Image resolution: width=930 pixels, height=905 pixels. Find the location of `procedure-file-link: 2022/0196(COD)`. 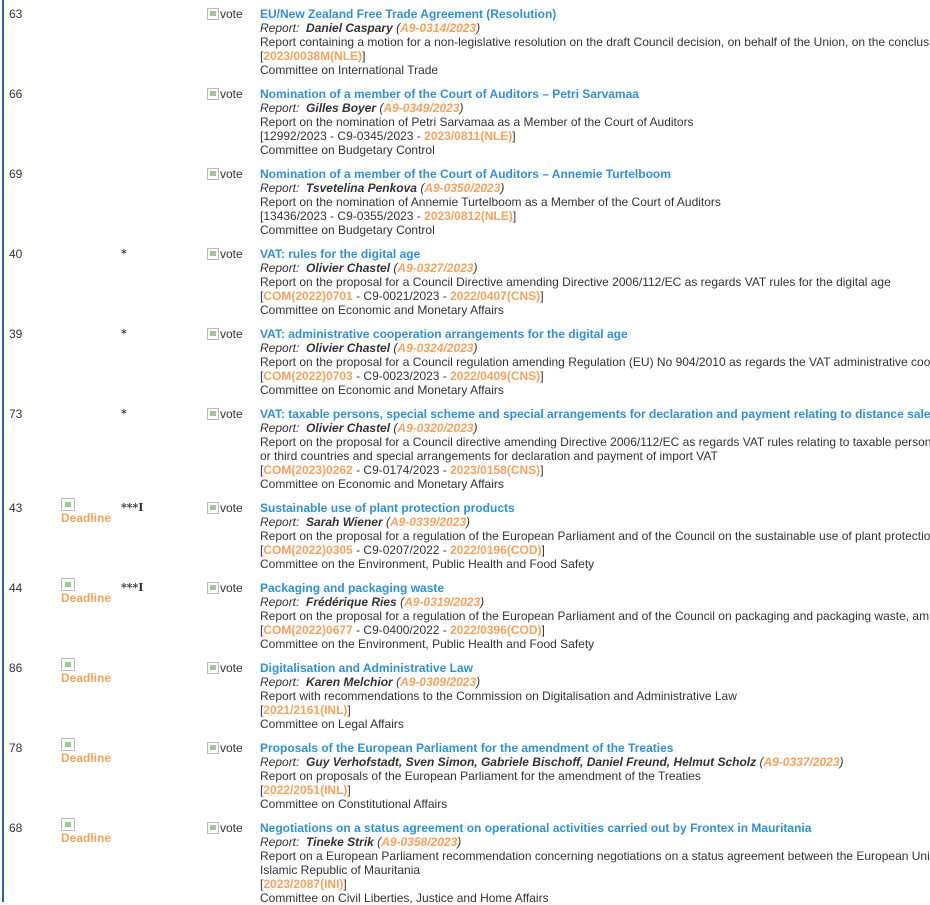

procedure-file-link: 2022/0196(COD) is located at coordinates (495, 550).